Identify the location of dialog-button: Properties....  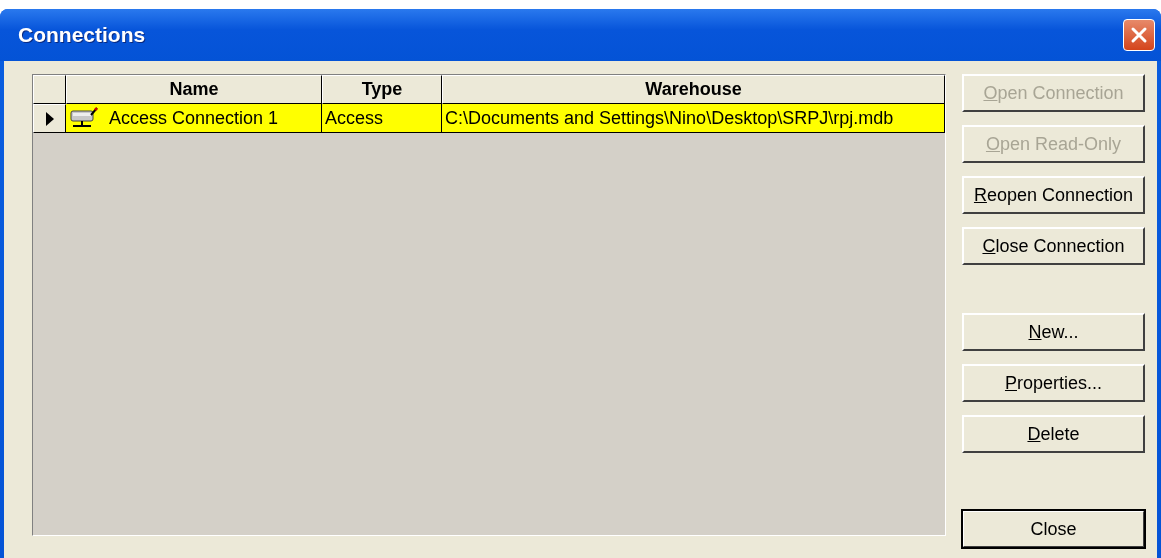
(1053, 383).